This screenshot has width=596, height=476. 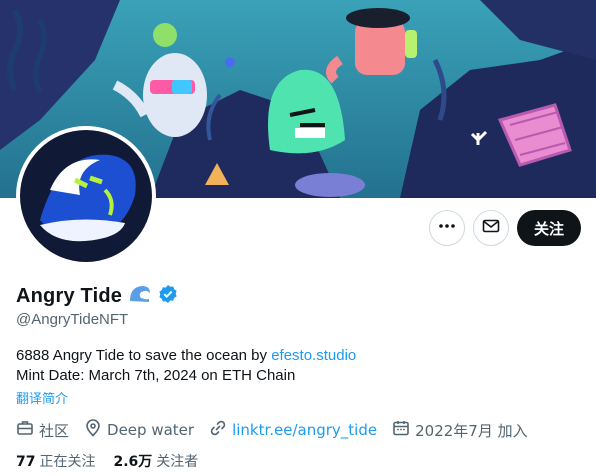 What do you see at coordinates (168, 296) in the screenshot?
I see `verified-badge-icon` at bounding box center [168, 296].